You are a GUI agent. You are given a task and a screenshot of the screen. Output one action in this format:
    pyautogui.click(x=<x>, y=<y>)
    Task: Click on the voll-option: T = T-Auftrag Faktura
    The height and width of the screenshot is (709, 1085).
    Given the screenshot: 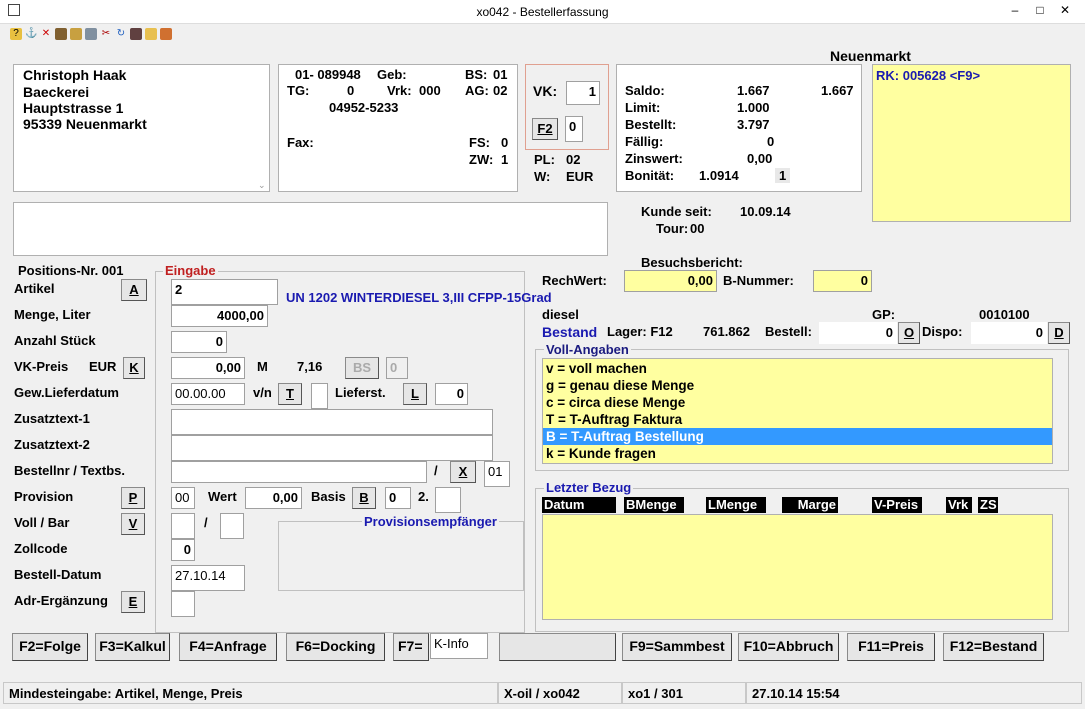 What is the action you would take?
    pyautogui.click(x=797, y=419)
    